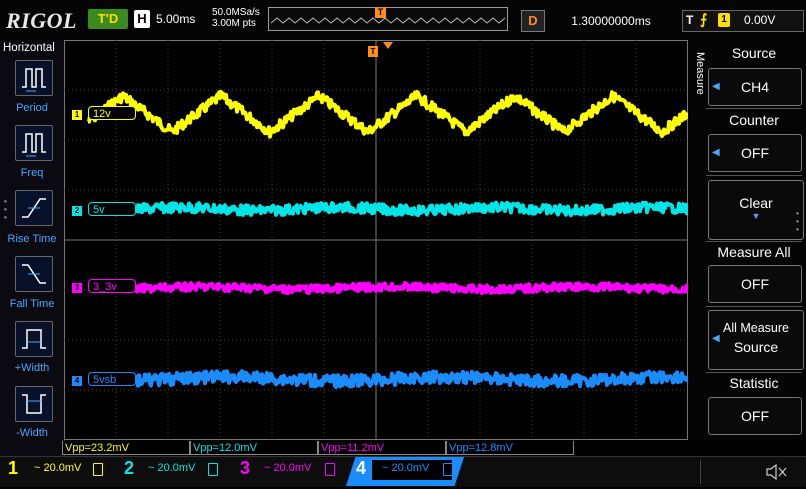 This screenshot has width=806, height=489. Describe the element at coordinates (611, 21) in the screenshot. I see `delay-value: 1.30000000ms` at that location.